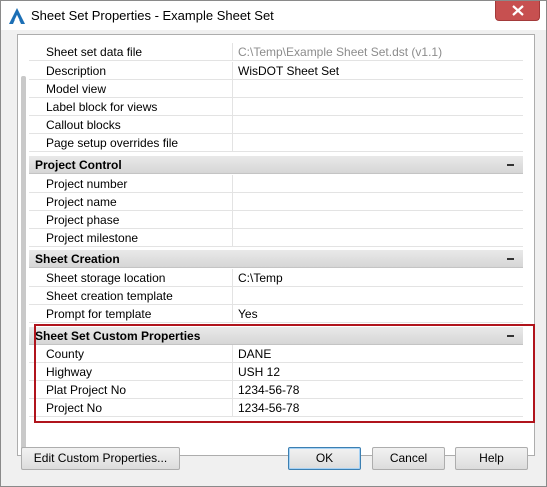 The width and height of the screenshot is (547, 487). I want to click on property-row-model-view: Model view, so click(276, 89).